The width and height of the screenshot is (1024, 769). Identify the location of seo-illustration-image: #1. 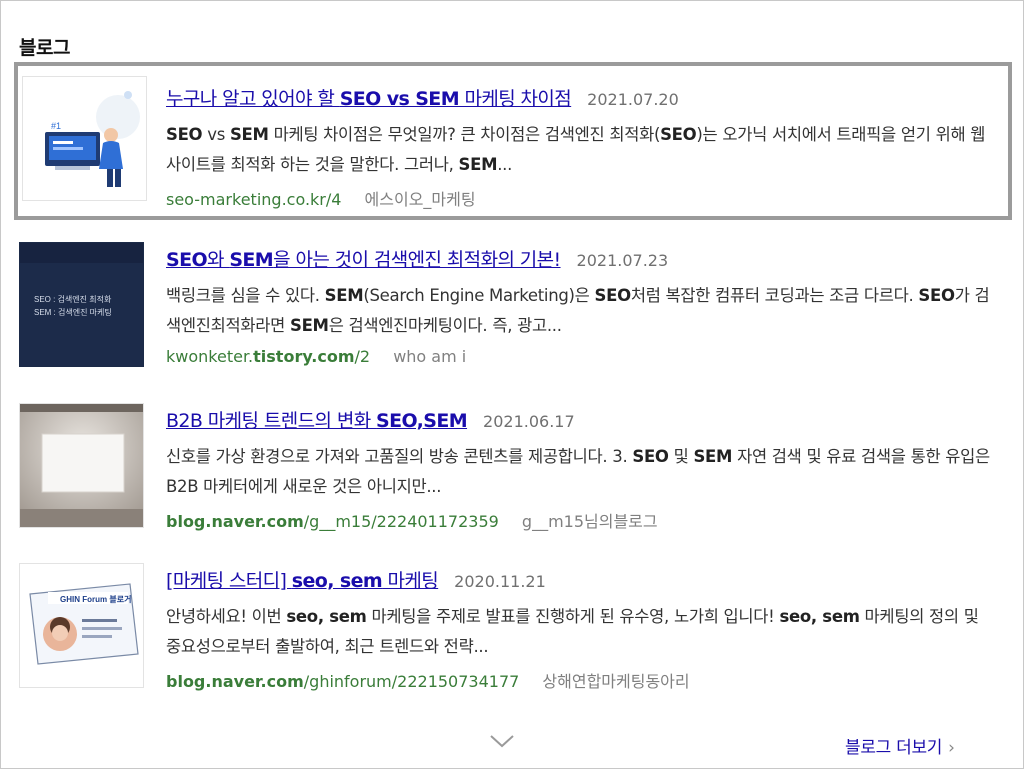
(84, 138).